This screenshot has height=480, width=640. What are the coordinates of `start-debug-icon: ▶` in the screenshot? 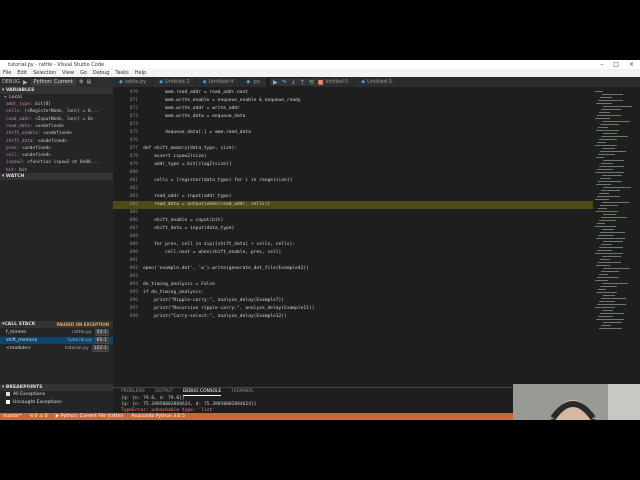 It's located at (25, 82).